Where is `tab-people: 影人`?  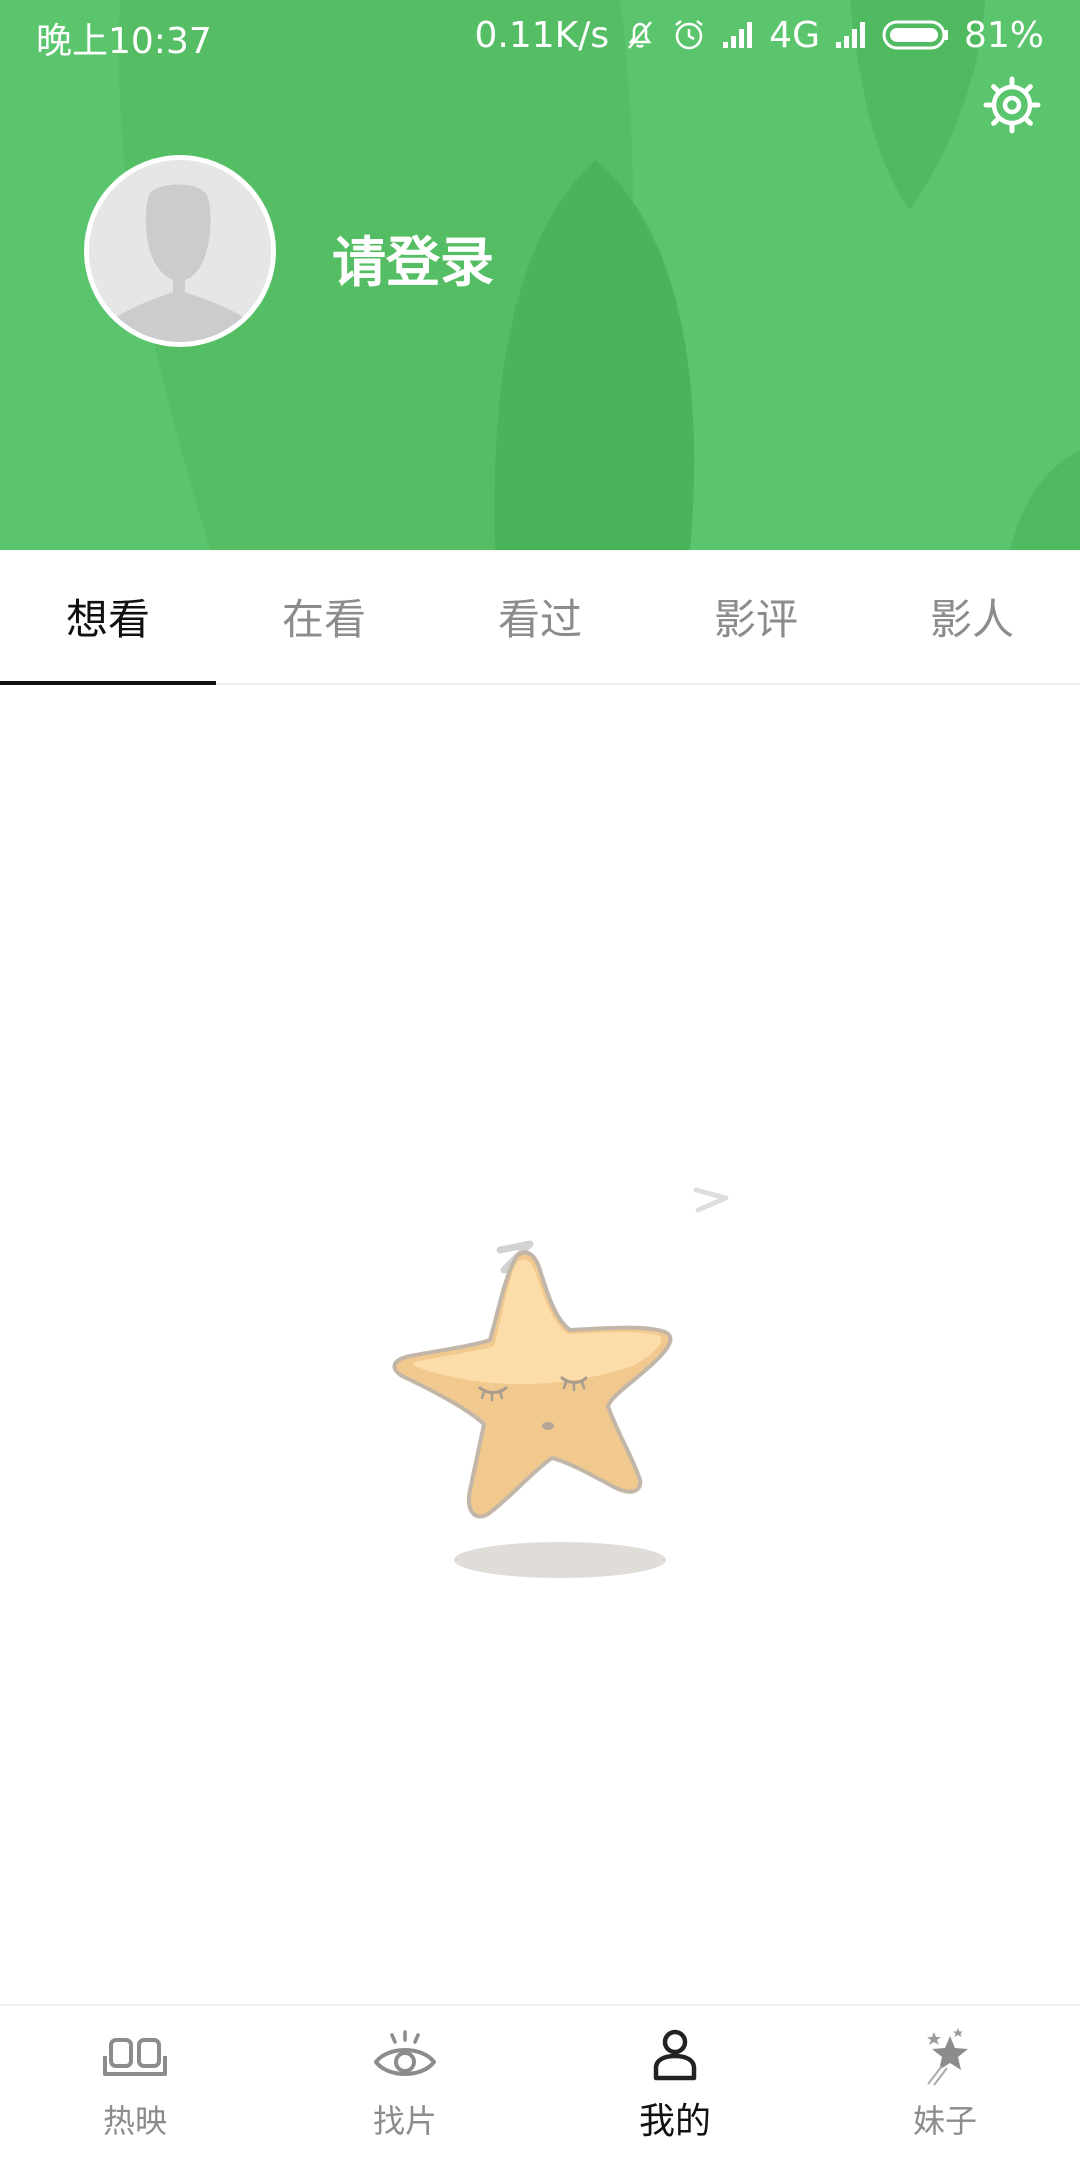
tab-people: 影人 is located at coordinates (972, 616).